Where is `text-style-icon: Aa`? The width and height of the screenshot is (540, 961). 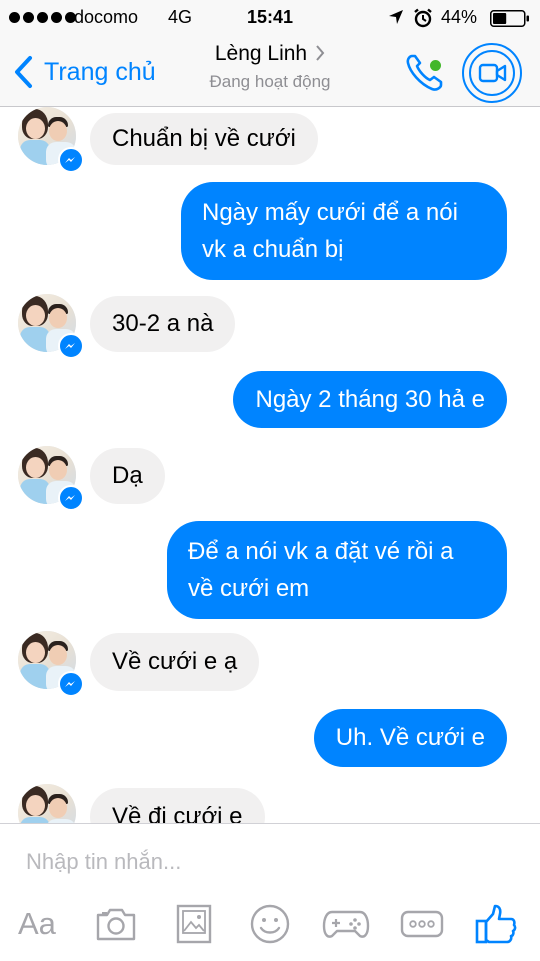
text-style-icon: Aa is located at coordinates (37, 923).